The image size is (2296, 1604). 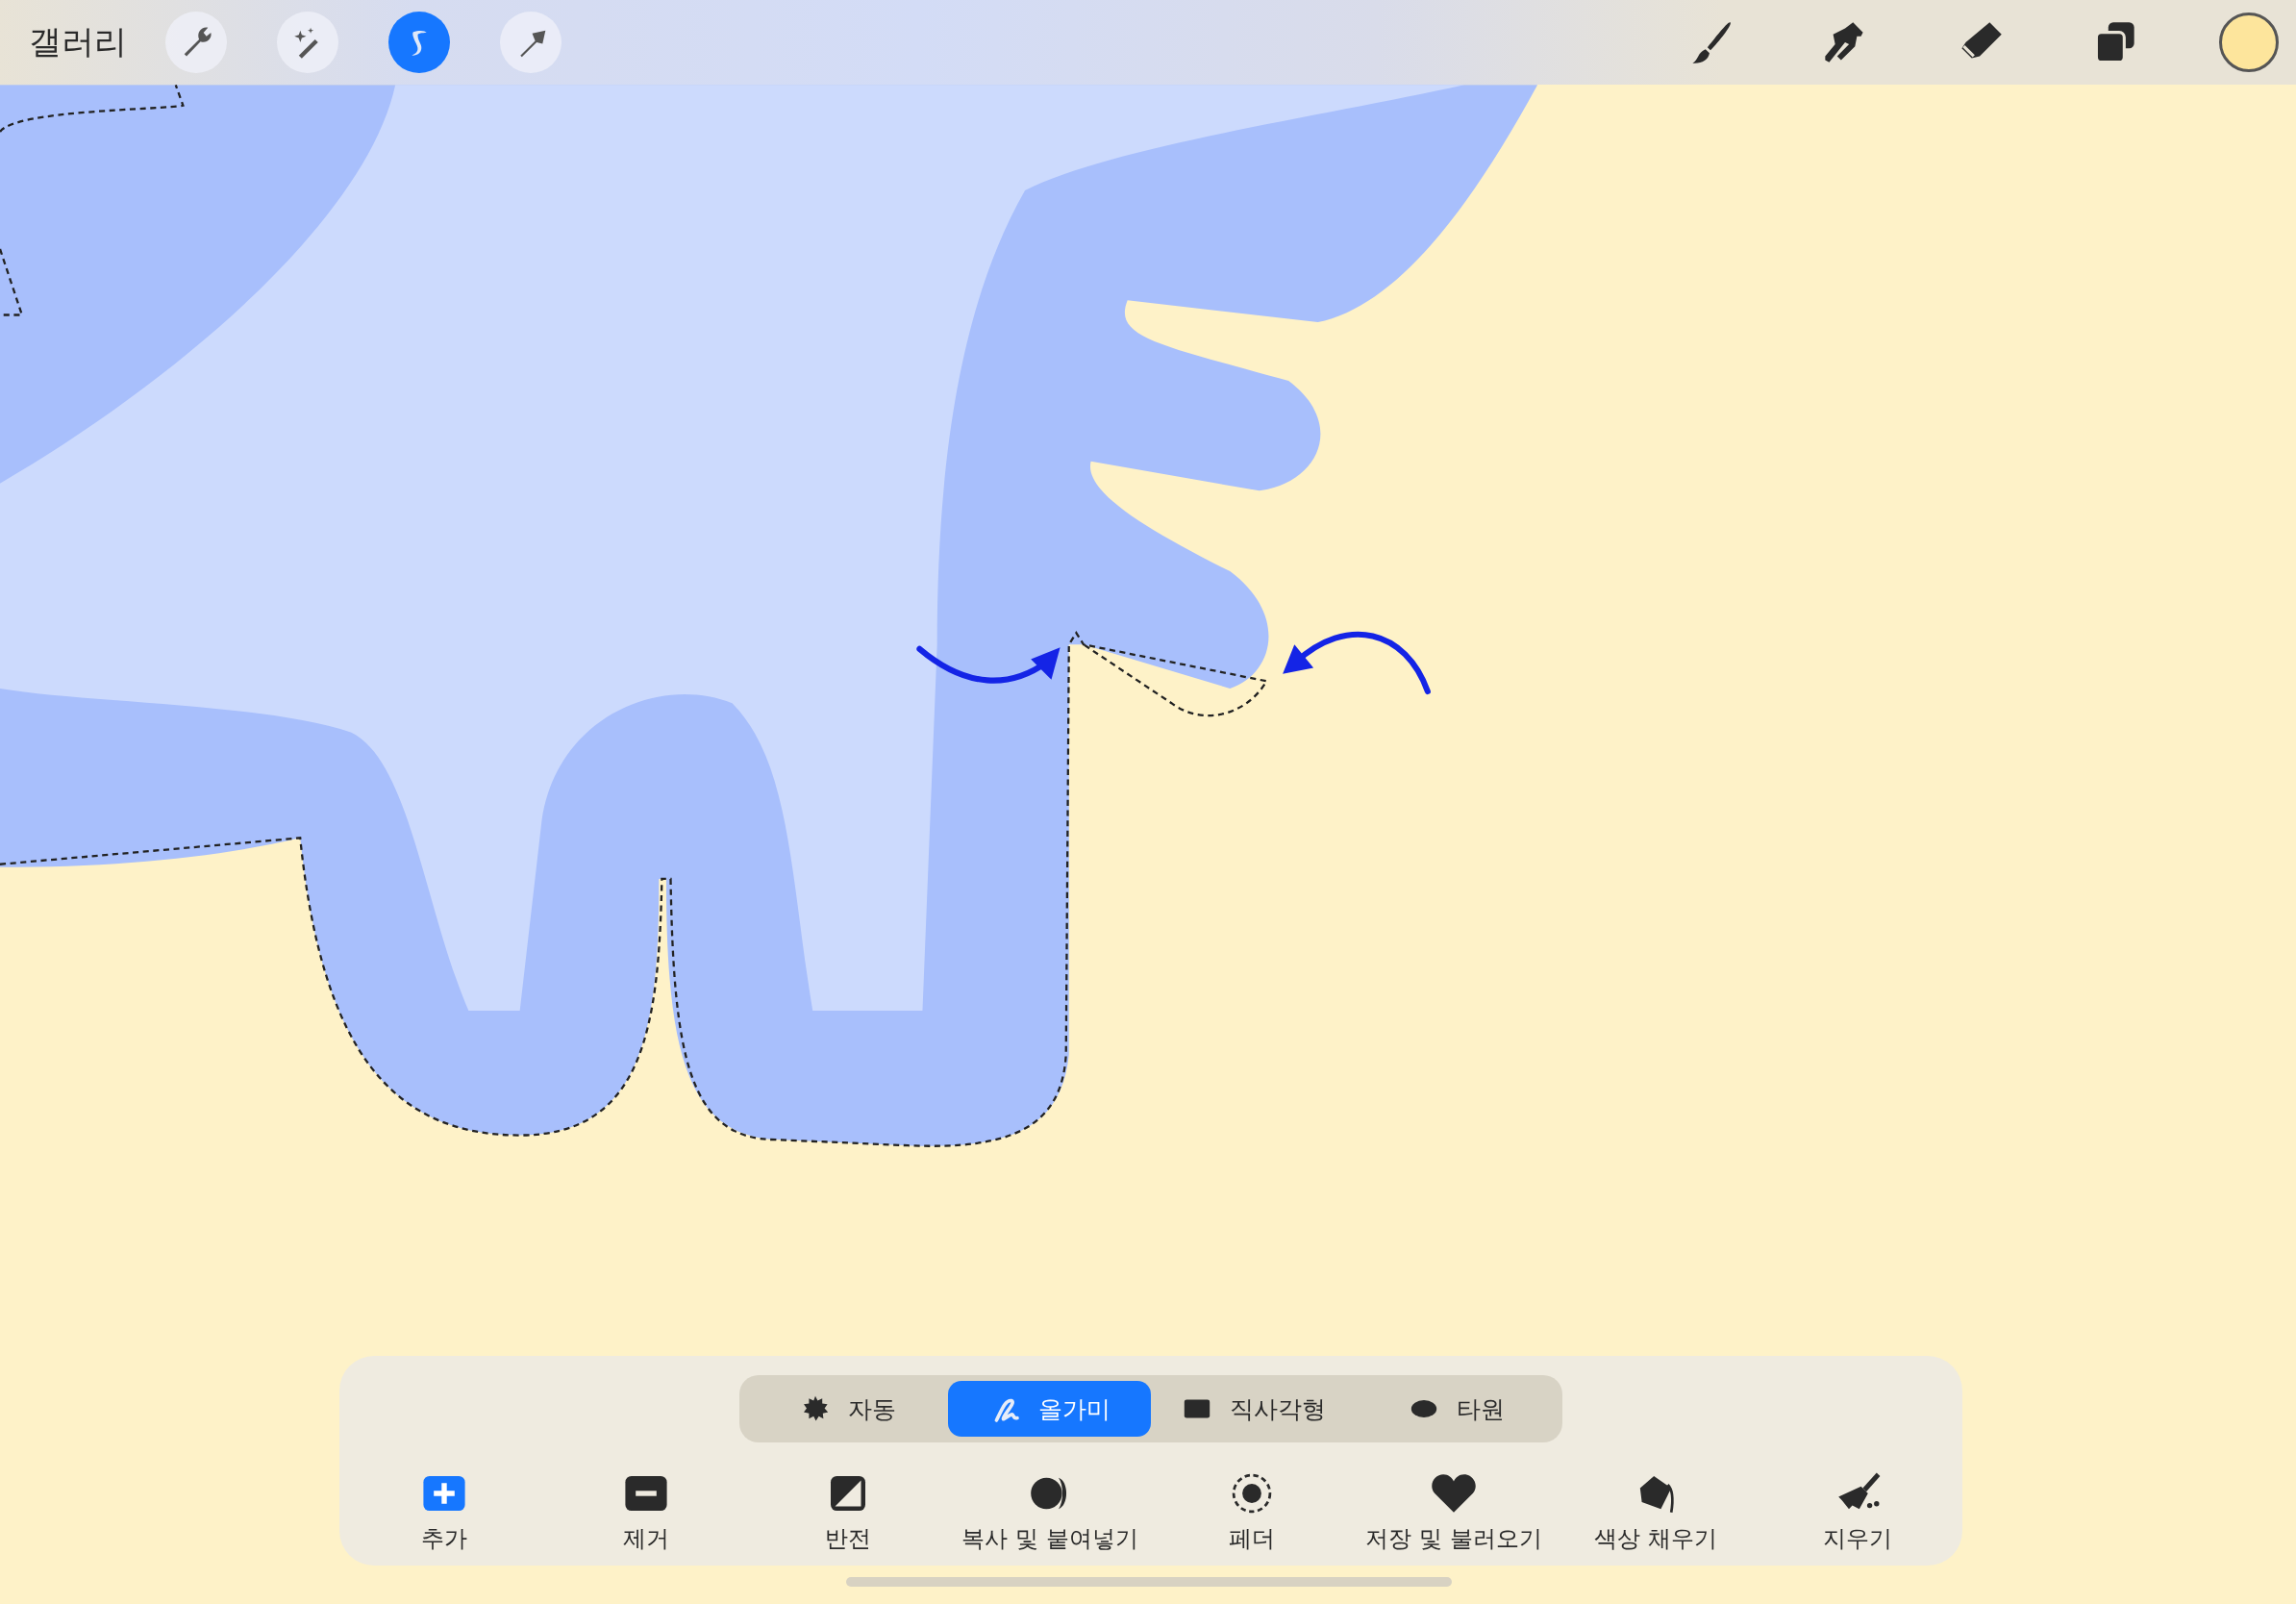 I want to click on action-button: 제거, so click(x=646, y=1510).